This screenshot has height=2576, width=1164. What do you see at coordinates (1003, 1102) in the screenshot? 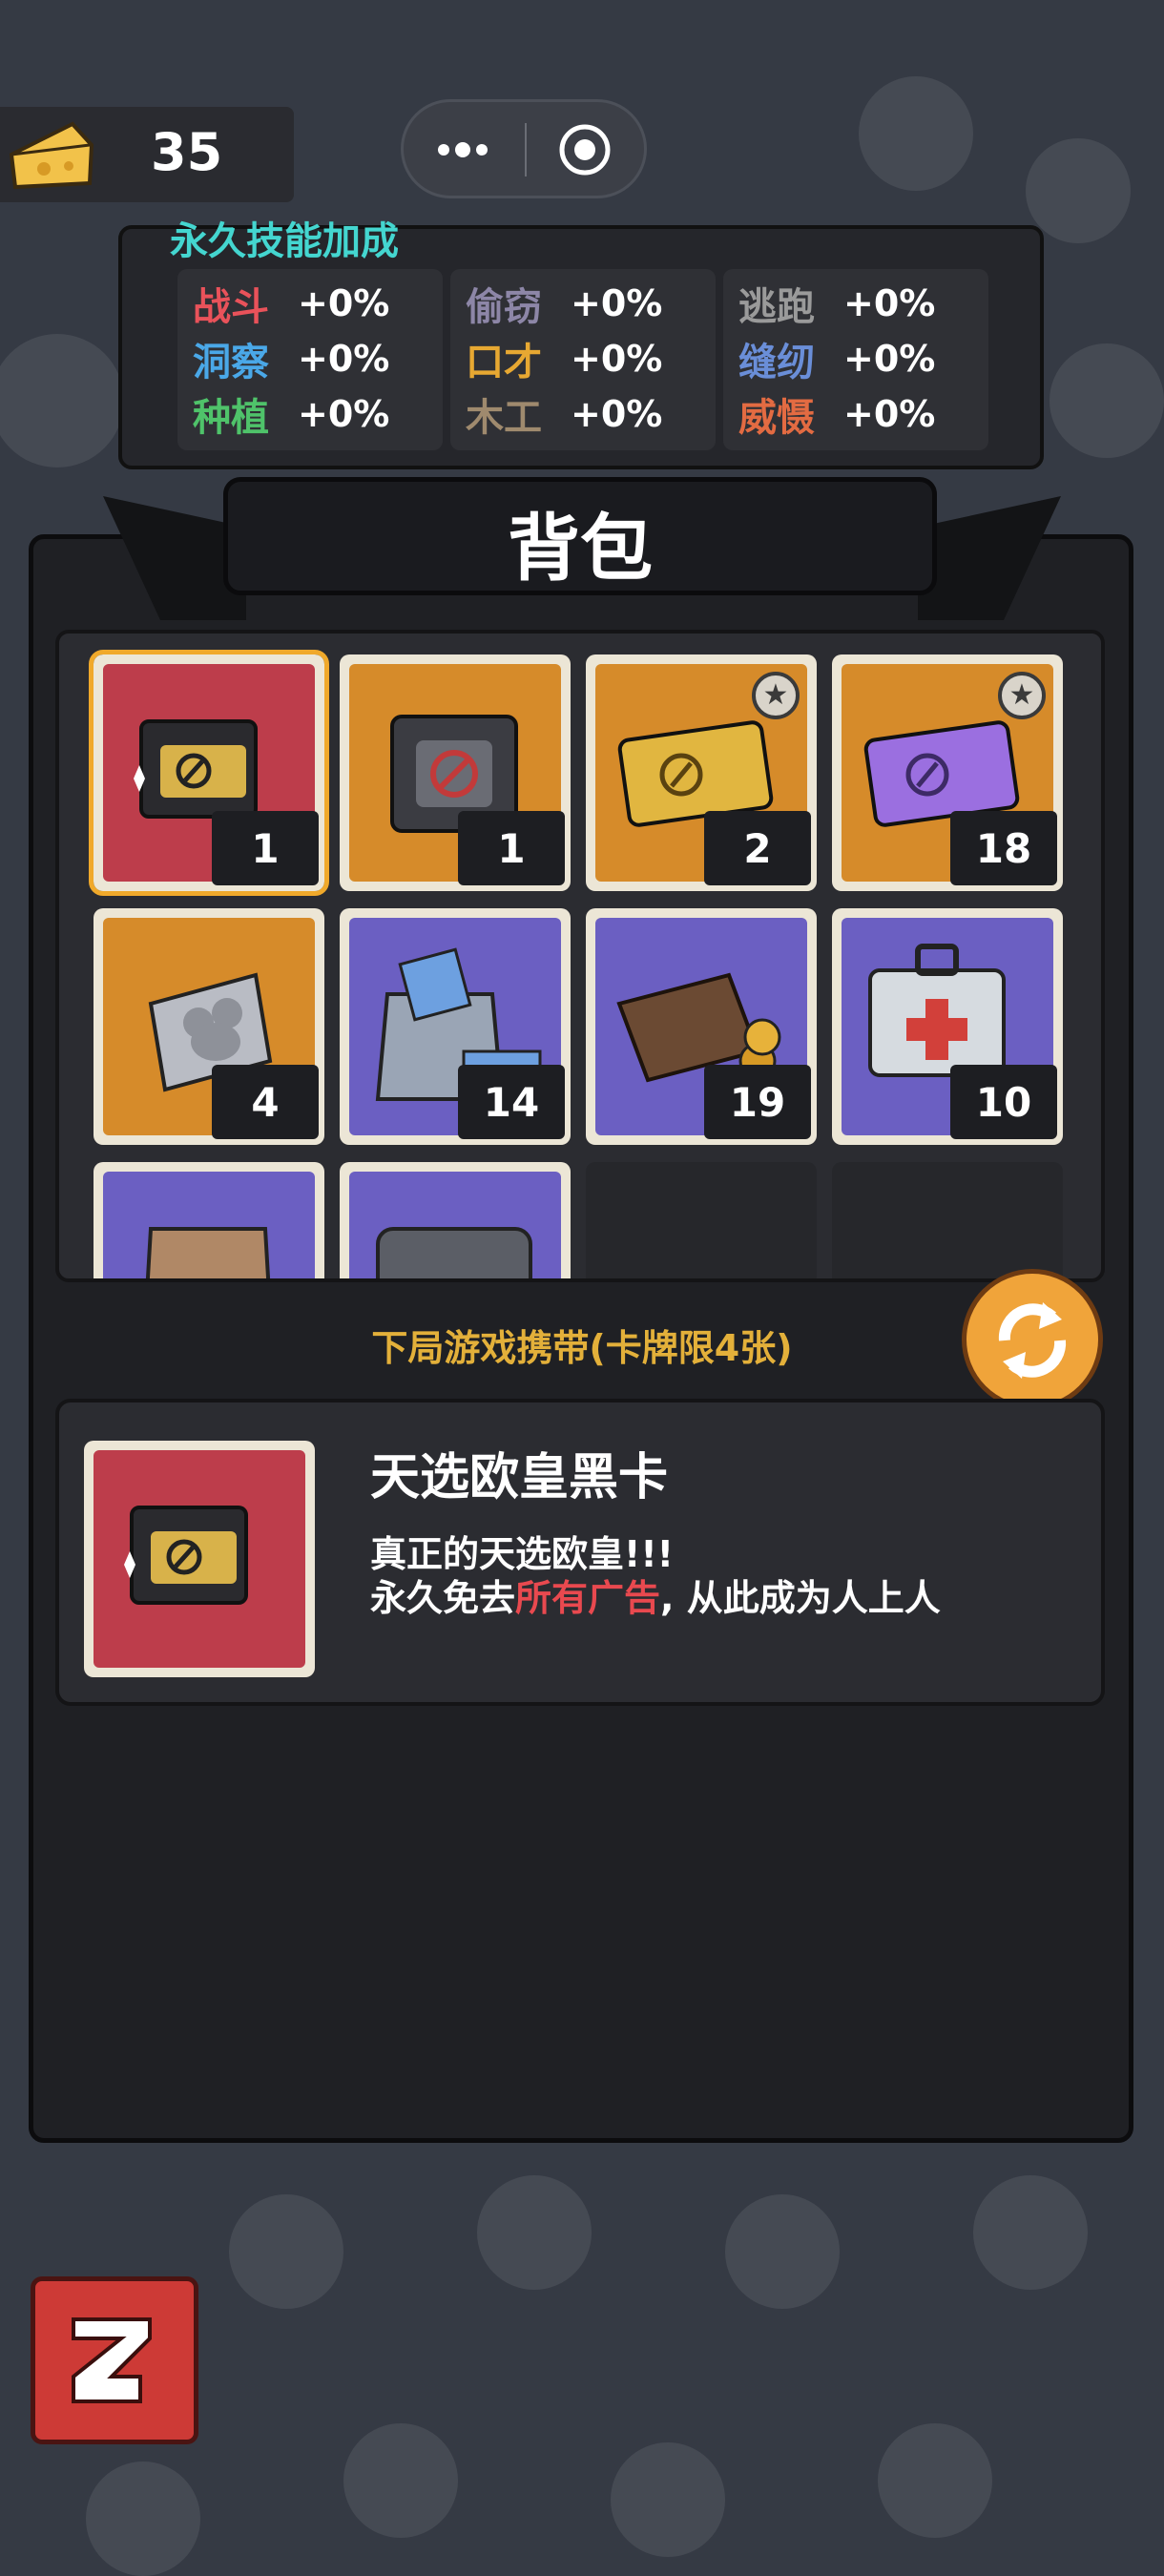
I see `item-count: 10` at bounding box center [1003, 1102].